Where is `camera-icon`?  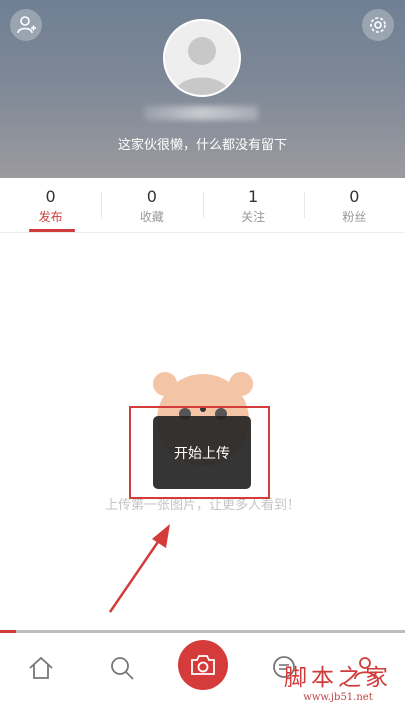 camera-icon is located at coordinates (202, 665).